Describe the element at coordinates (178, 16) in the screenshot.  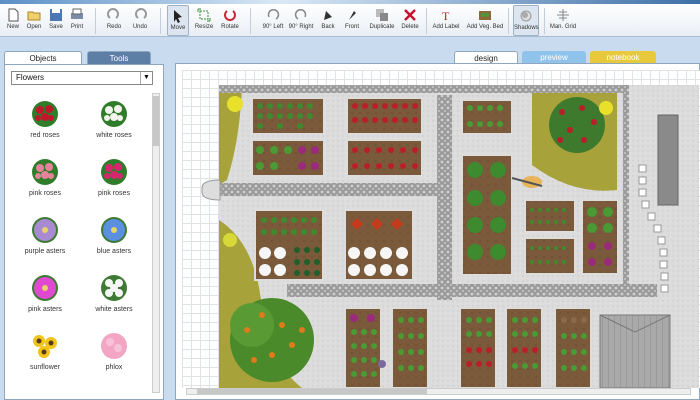
I see `pointer-icon` at that location.